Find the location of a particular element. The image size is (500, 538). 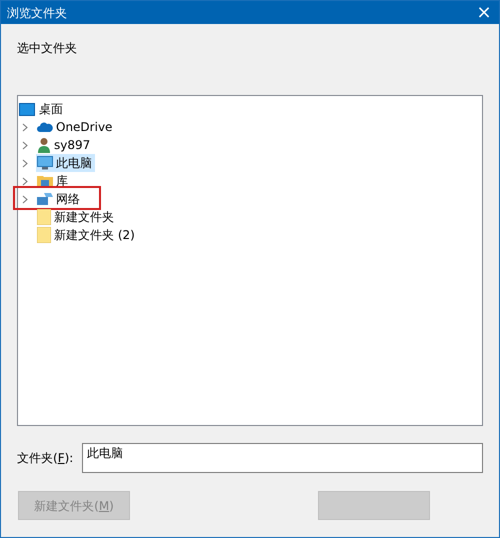

folder-label: 文件夹(F): is located at coordinates (45, 458).